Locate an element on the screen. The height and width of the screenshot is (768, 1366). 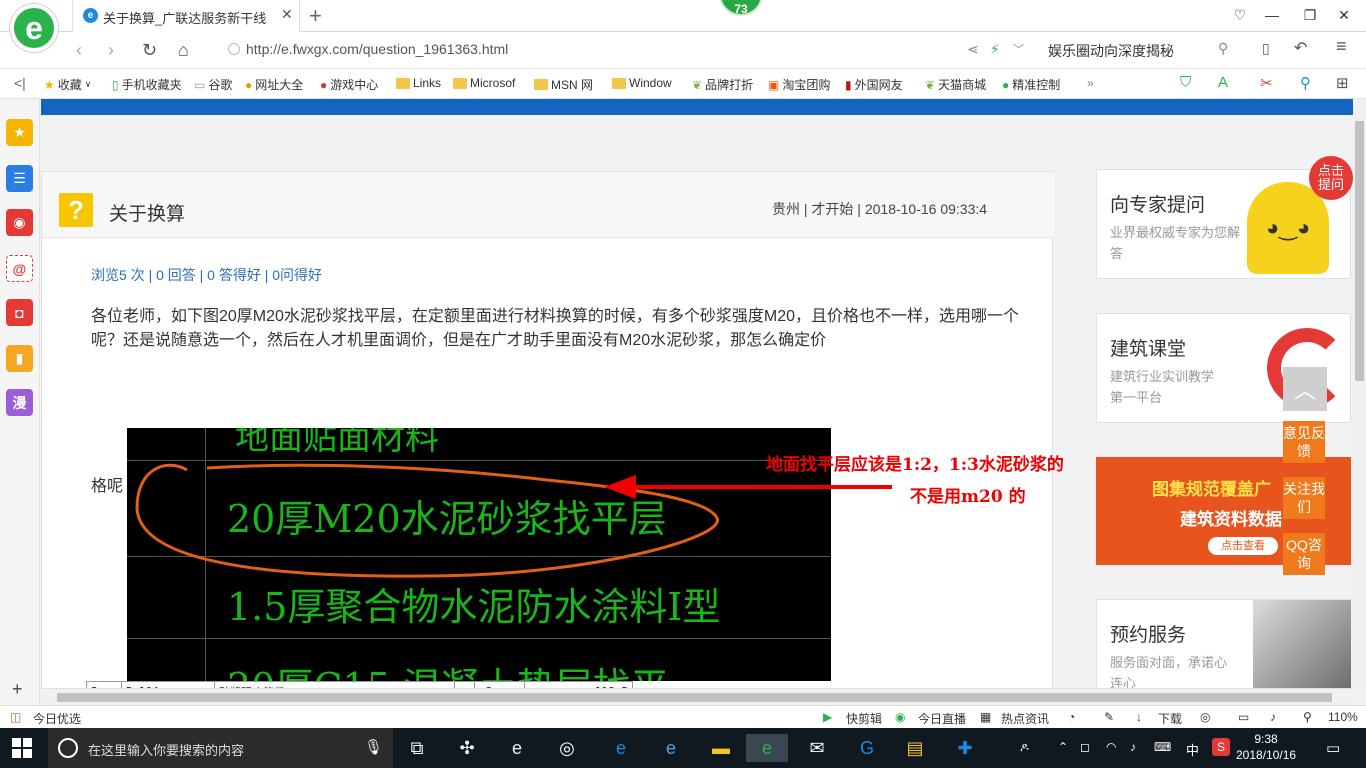
ask-expert-card: 向专家提问 业界最权威专家为您解答 ◕‿◕ 点击提问 is located at coordinates (1224, 217).